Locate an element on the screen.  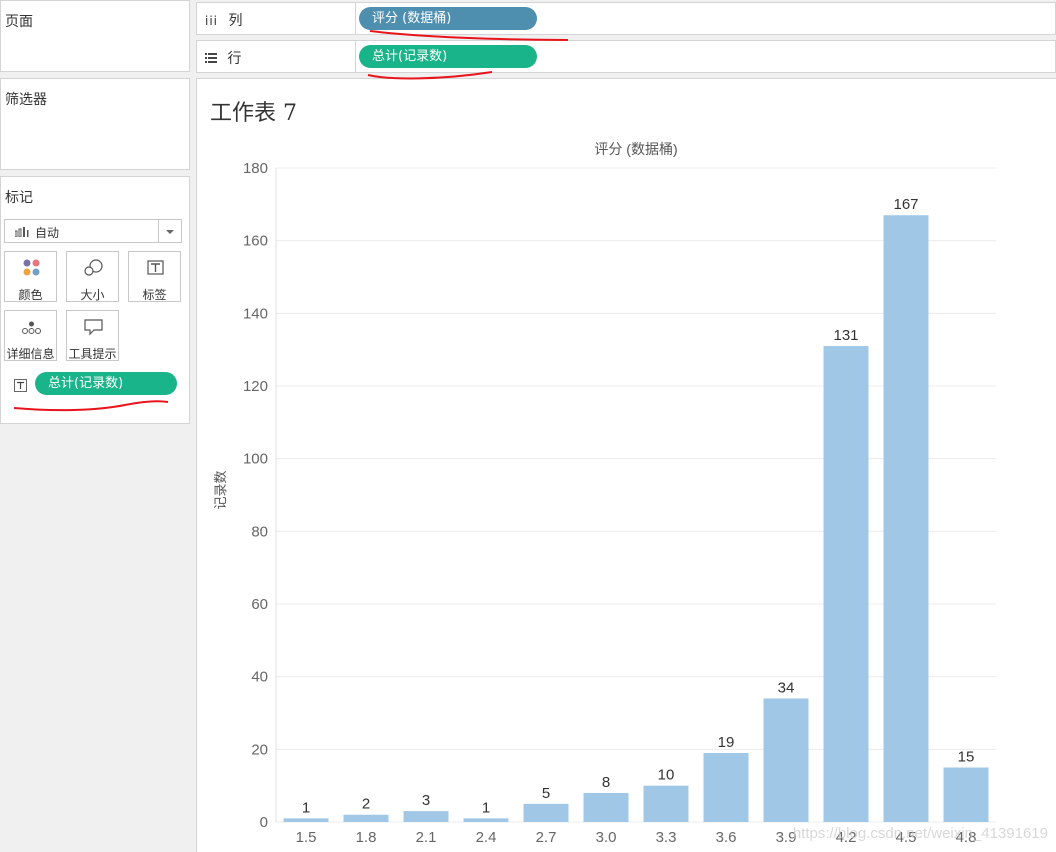
marks-title: 标记 is located at coordinates (19, 198).